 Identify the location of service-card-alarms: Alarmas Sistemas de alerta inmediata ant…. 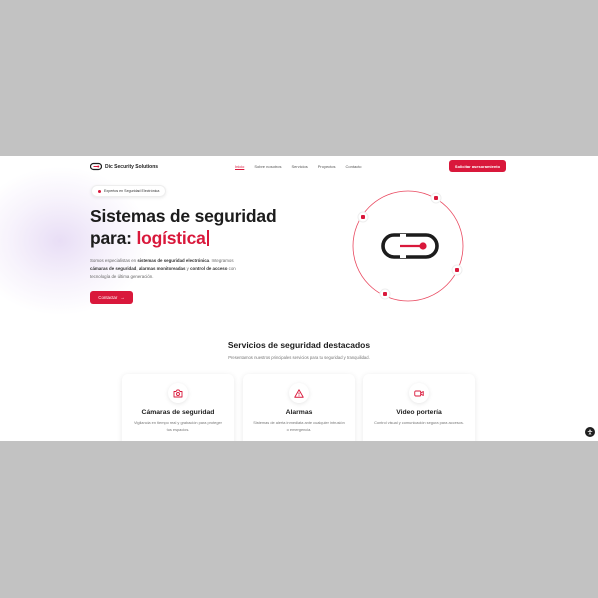
(299, 407).